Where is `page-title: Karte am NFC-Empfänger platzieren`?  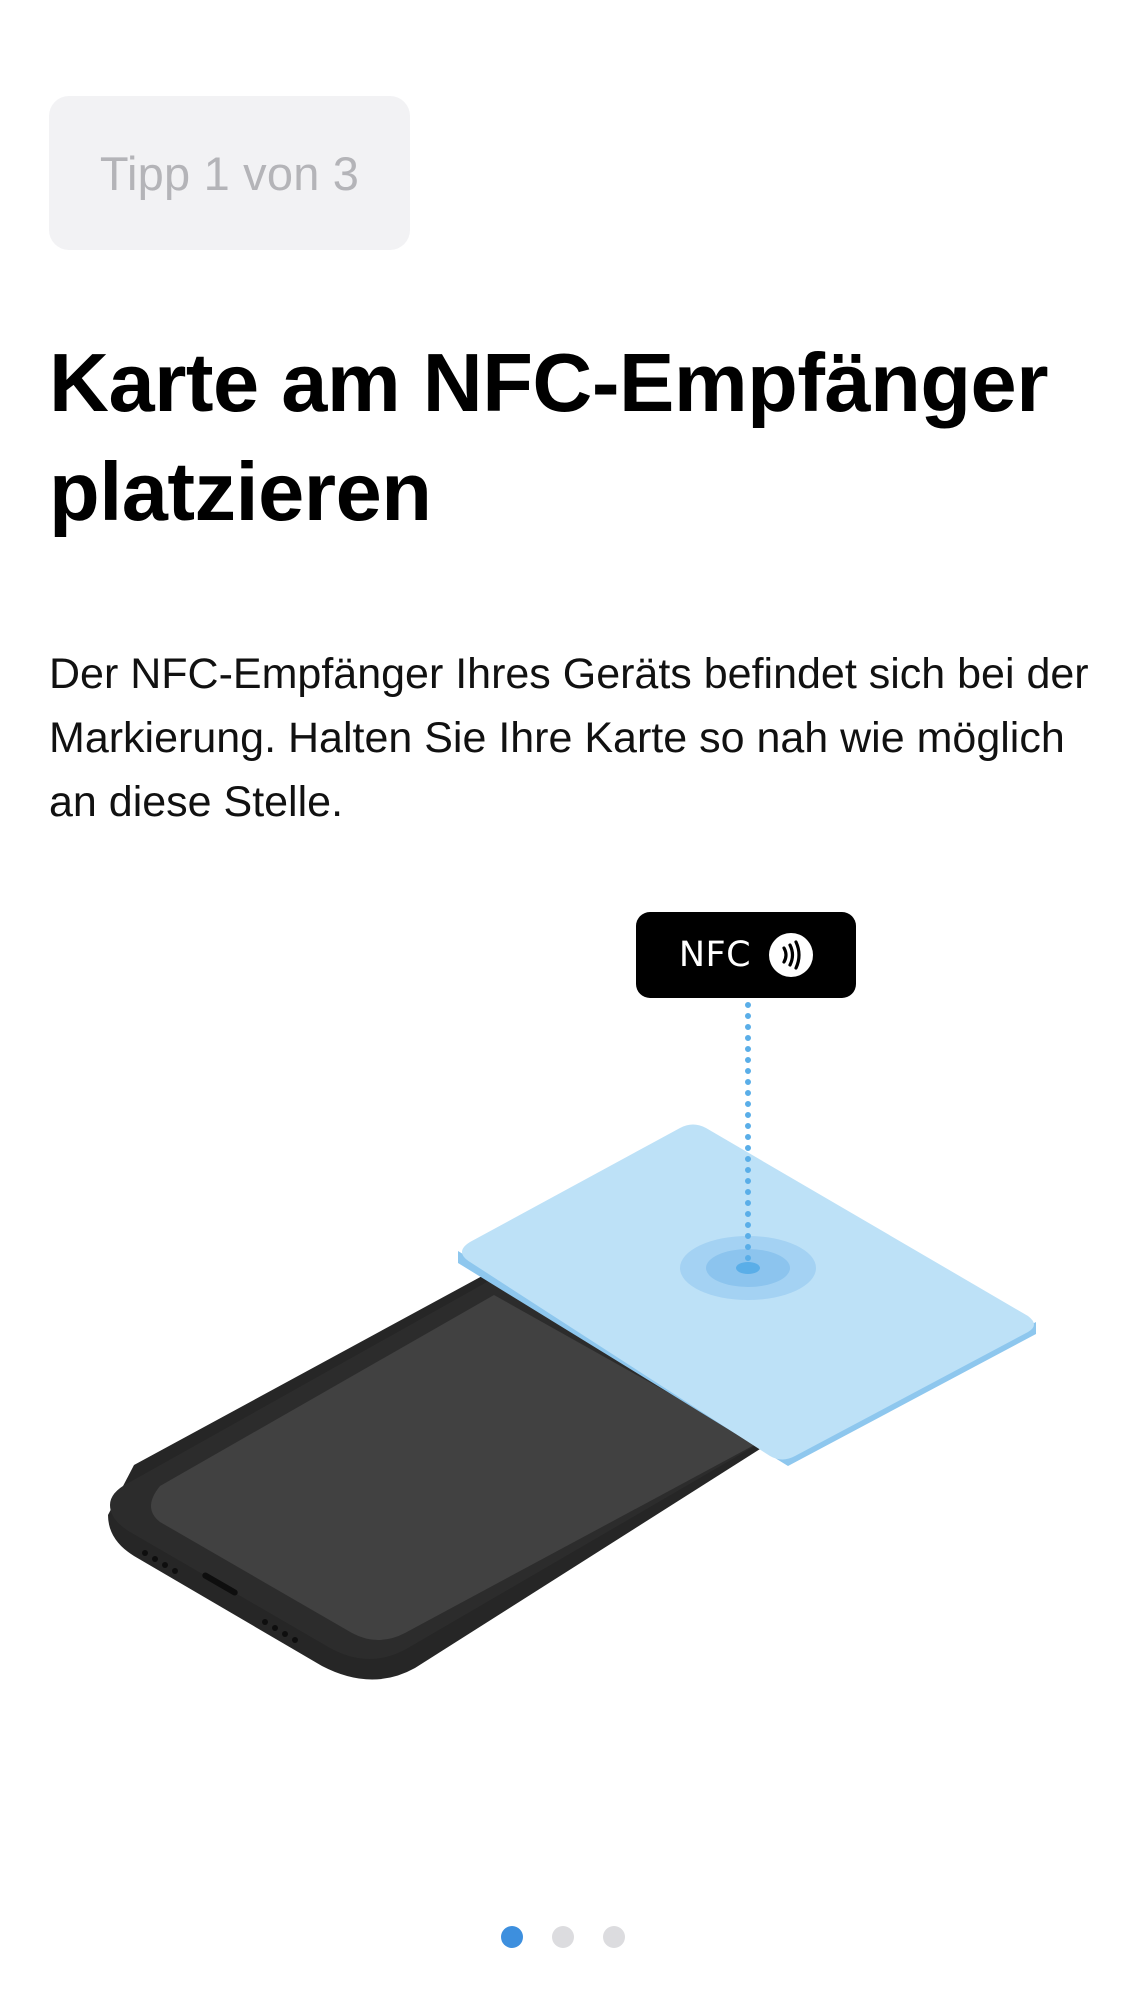 page-title: Karte am NFC-Empfänger platzieren is located at coordinates (549, 437).